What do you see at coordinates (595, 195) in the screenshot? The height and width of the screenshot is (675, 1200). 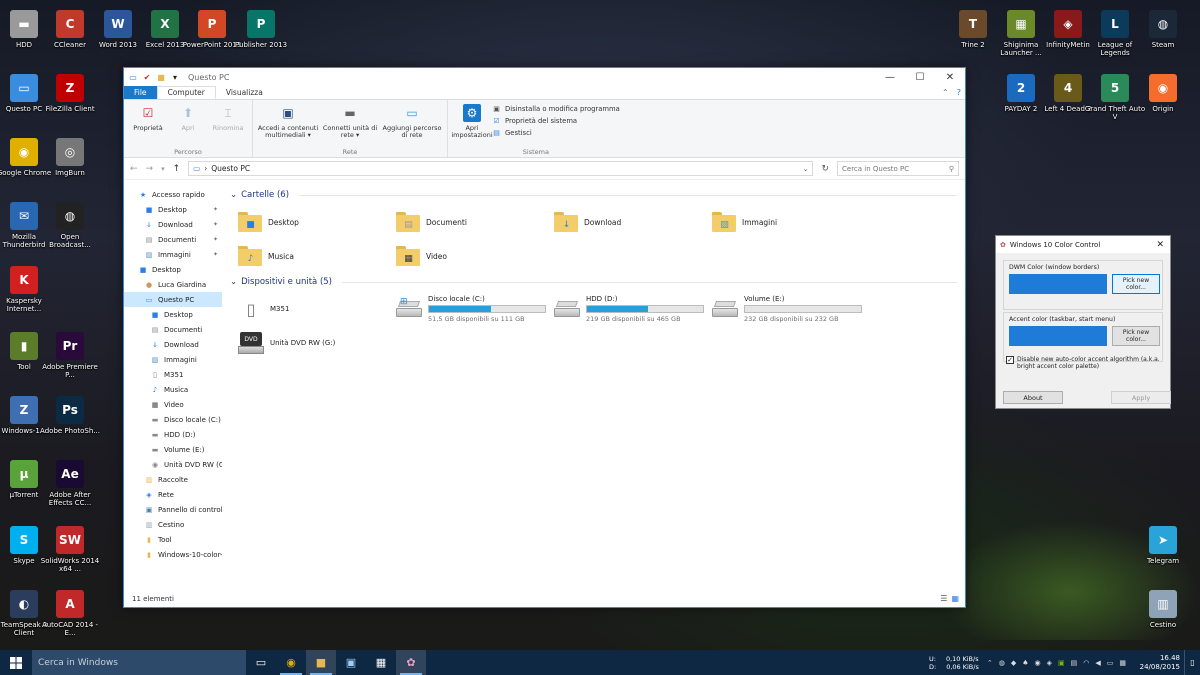 I see `folders-section-header: ⌄ Cartelle (6)` at bounding box center [595, 195].